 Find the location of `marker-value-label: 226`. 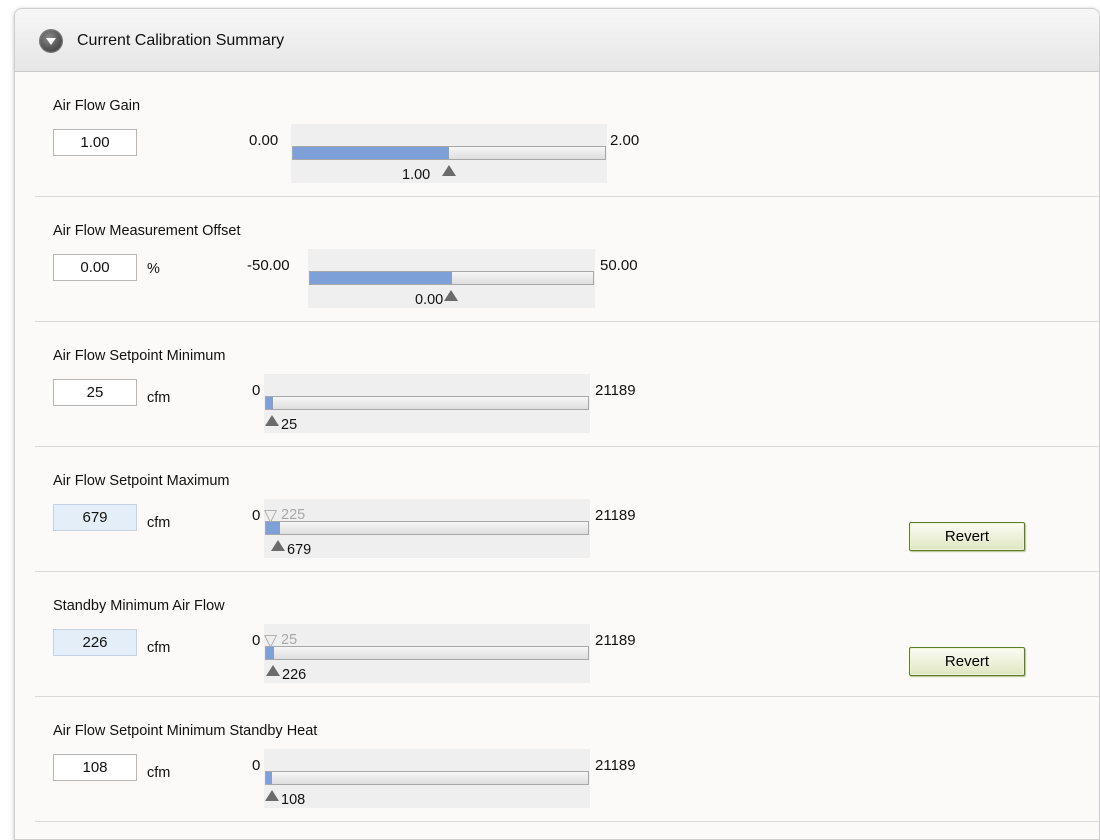

marker-value-label: 226 is located at coordinates (294, 675).